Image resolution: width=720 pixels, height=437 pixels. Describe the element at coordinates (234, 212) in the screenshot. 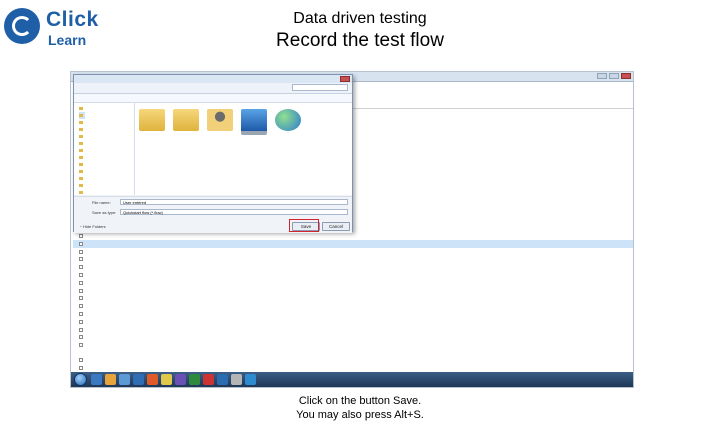

I see `save-as-type-select: Quickstart flow (*.flow)` at that location.